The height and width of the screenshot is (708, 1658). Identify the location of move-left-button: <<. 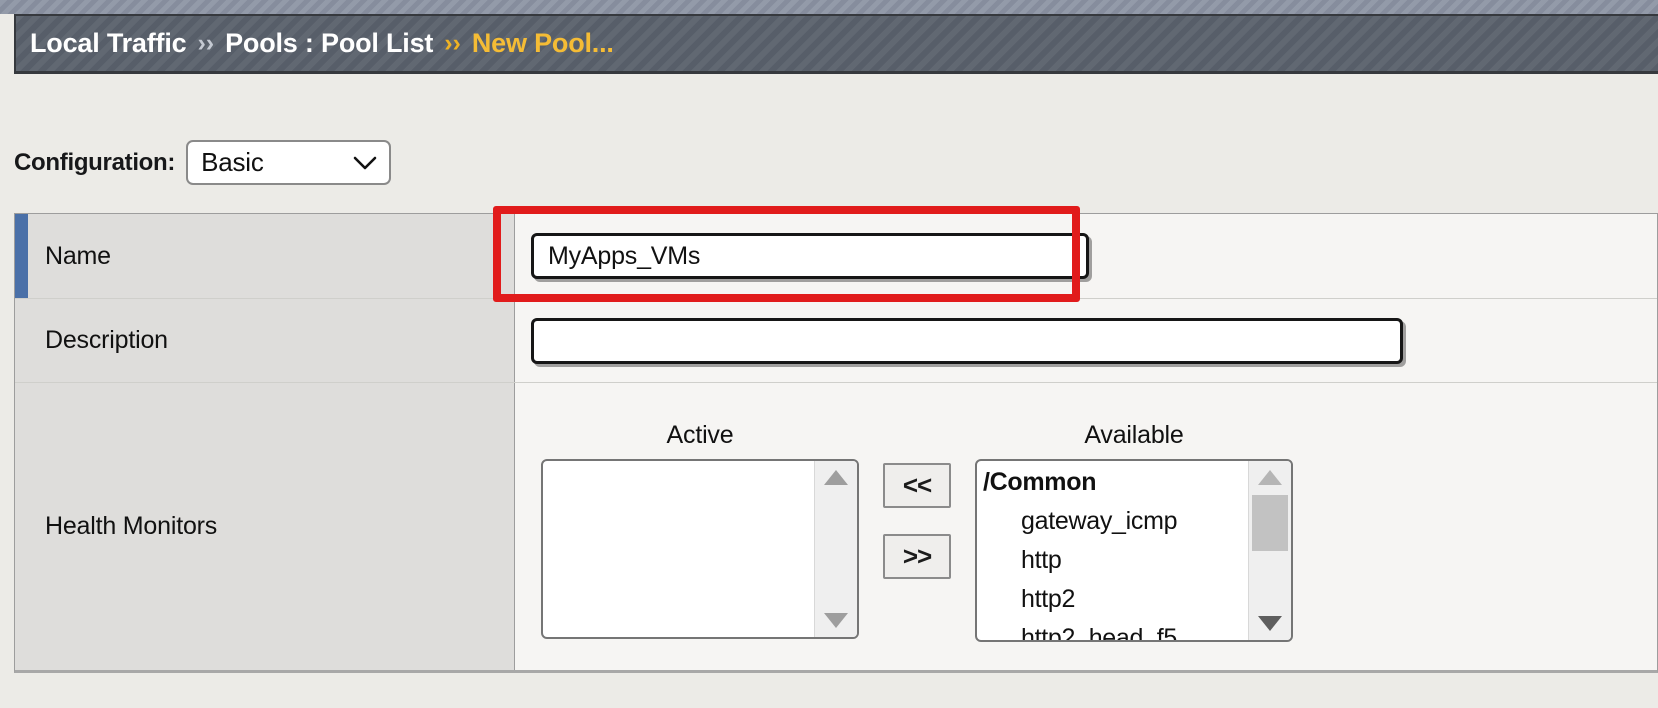
(917, 485).